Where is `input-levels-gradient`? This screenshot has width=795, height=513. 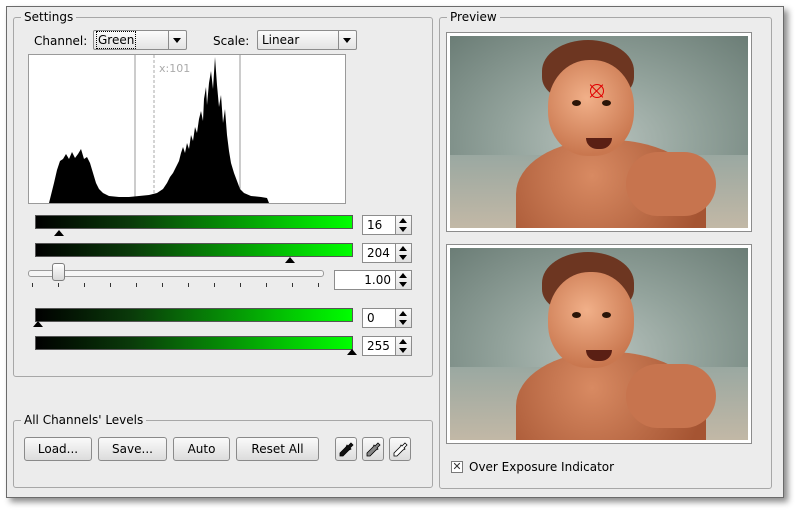 input-levels-gradient is located at coordinates (194, 222).